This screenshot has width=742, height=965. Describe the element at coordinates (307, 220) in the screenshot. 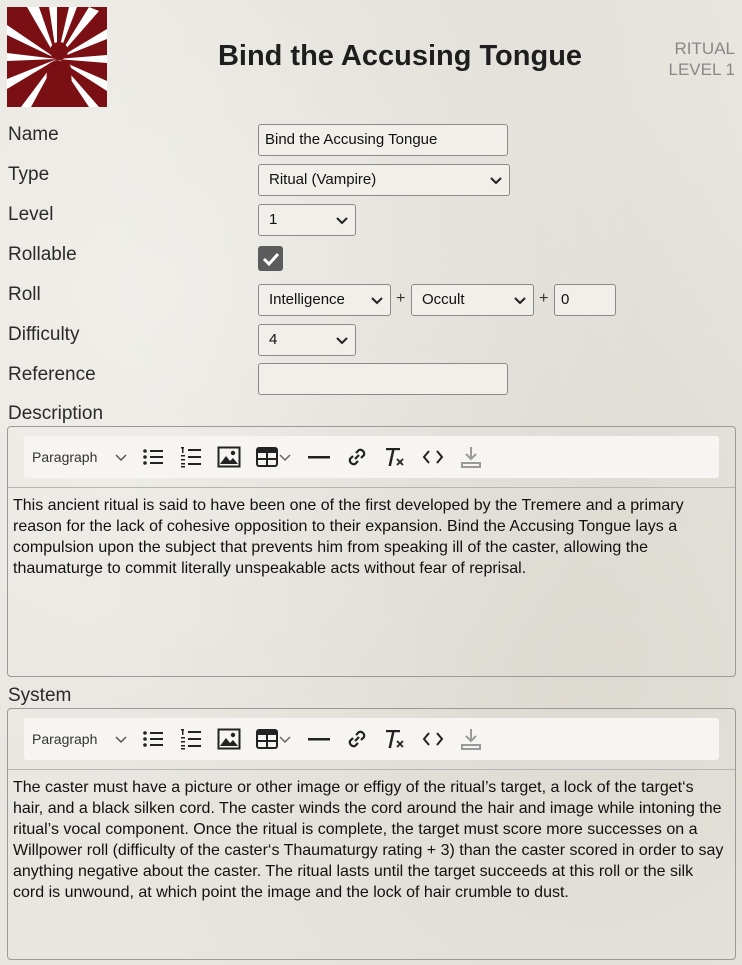

I see `level-select: 1` at that location.